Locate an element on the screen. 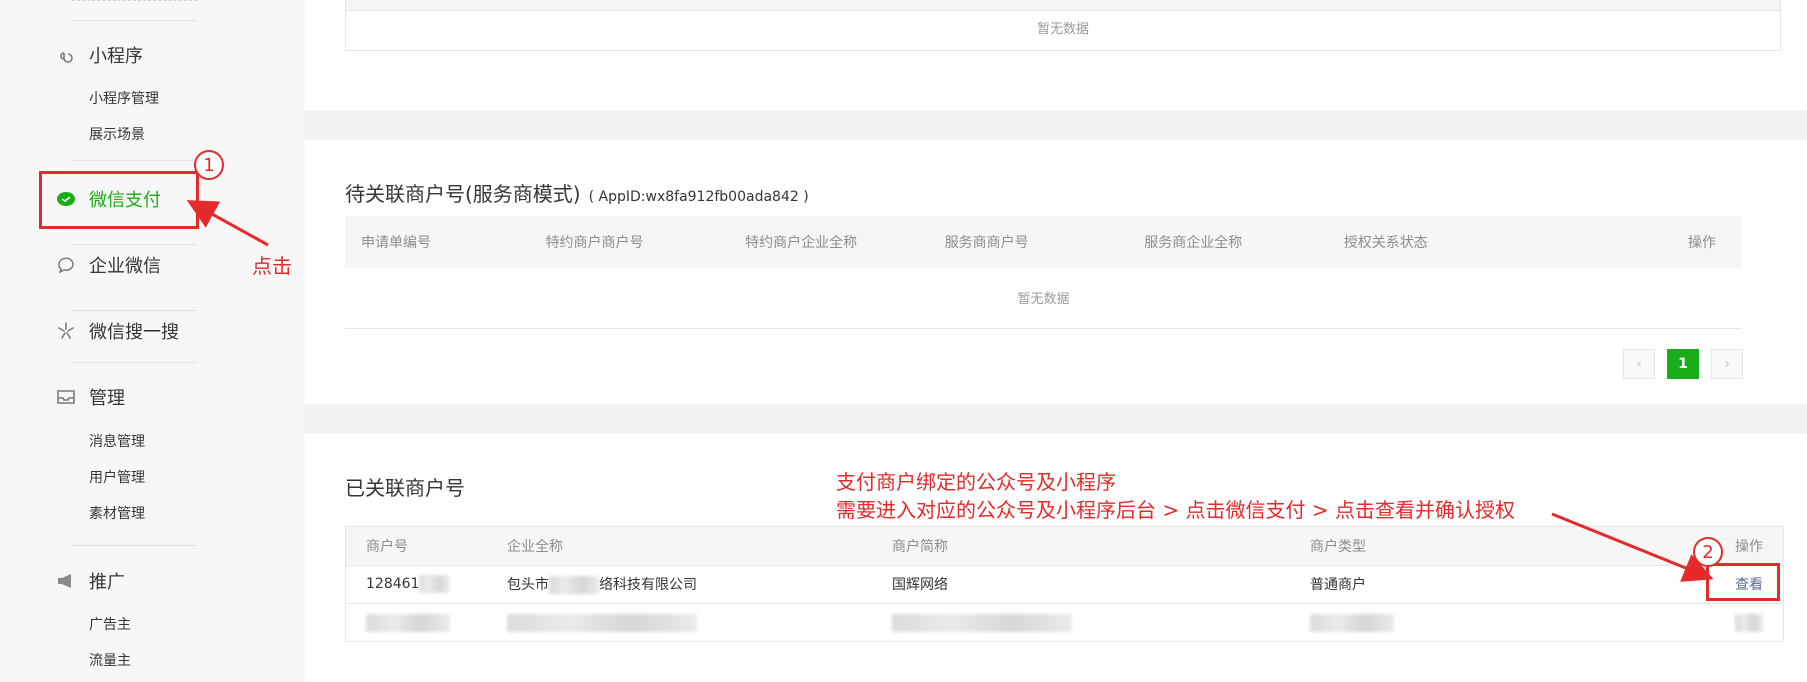 This screenshot has width=1807, height=682. sidebar-item-message-manage: 消息管理 is located at coordinates (117, 441).